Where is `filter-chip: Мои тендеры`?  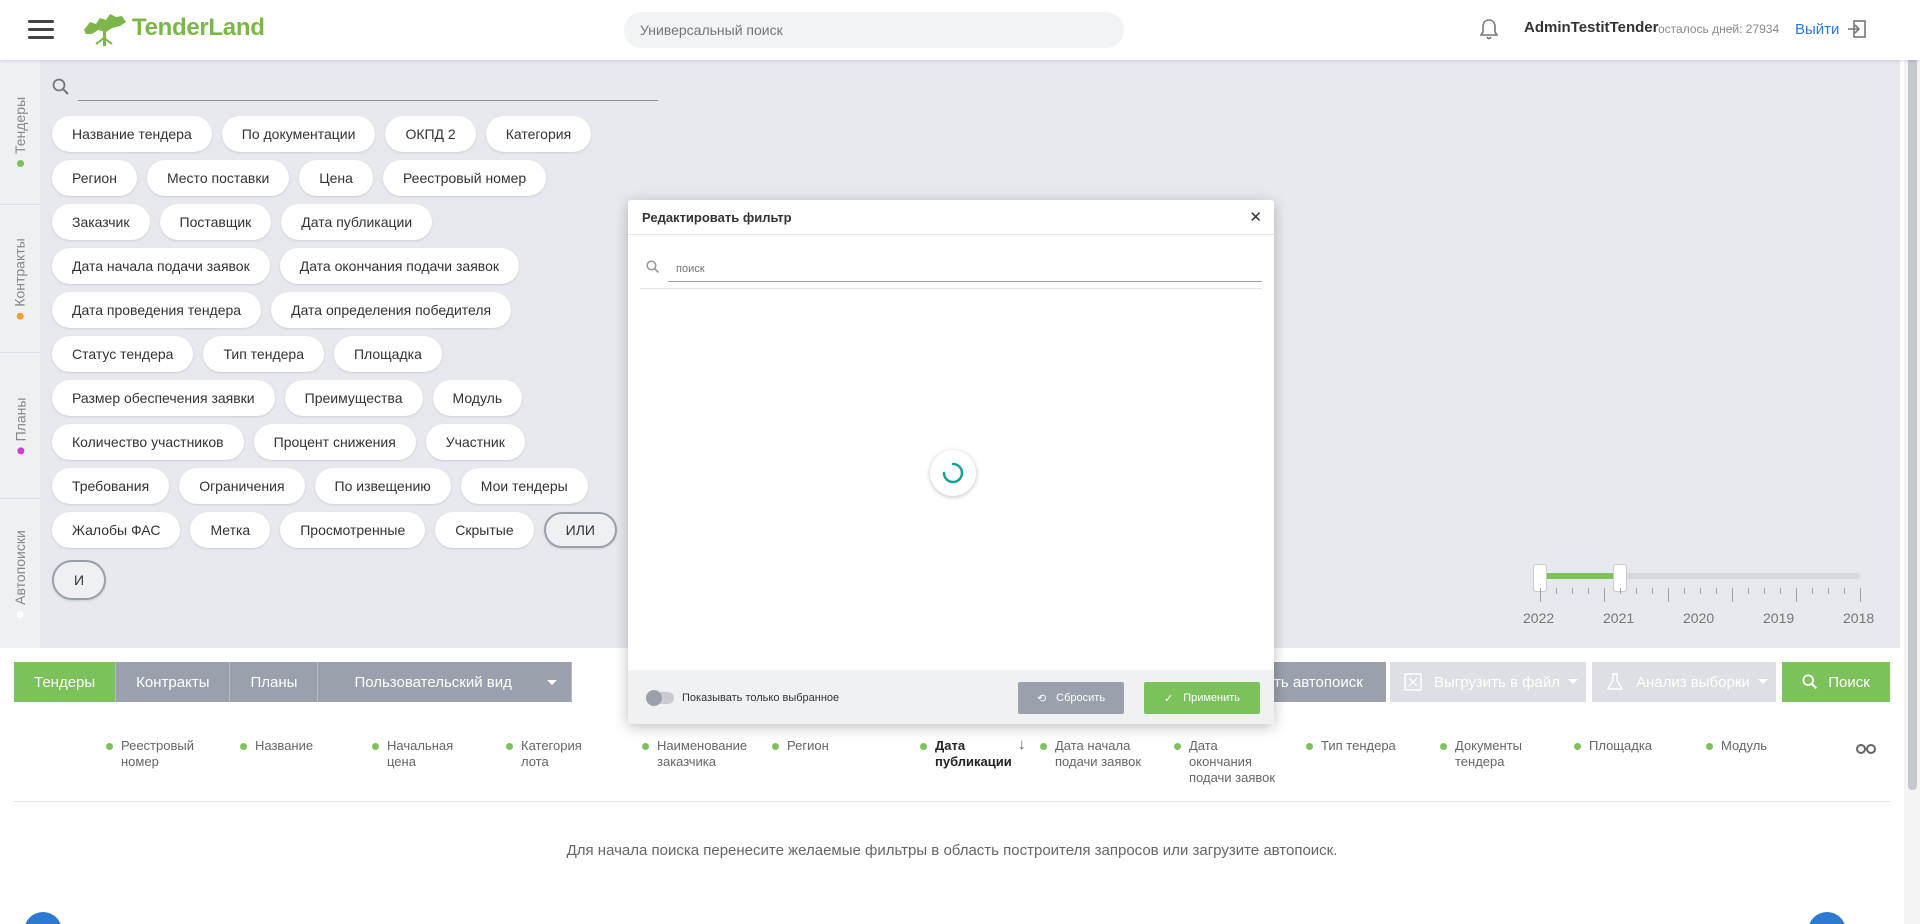 filter-chip: Мои тендеры is located at coordinates (524, 486).